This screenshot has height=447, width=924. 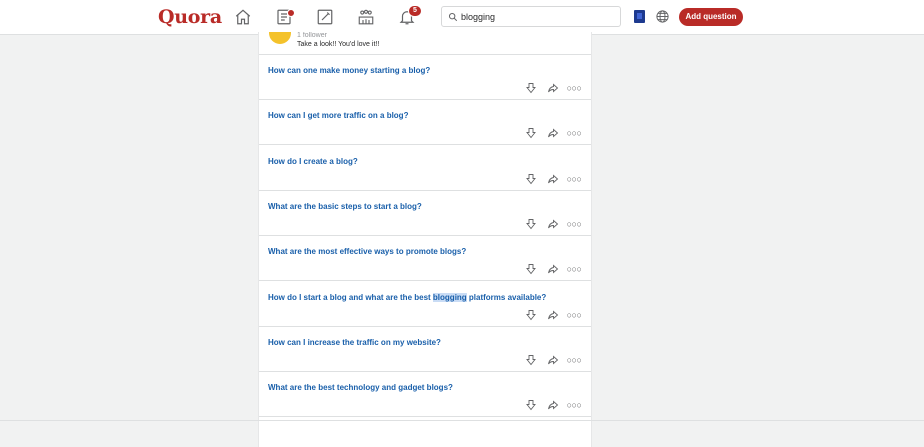 I want to click on following-unread-dot, so click(x=291, y=13).